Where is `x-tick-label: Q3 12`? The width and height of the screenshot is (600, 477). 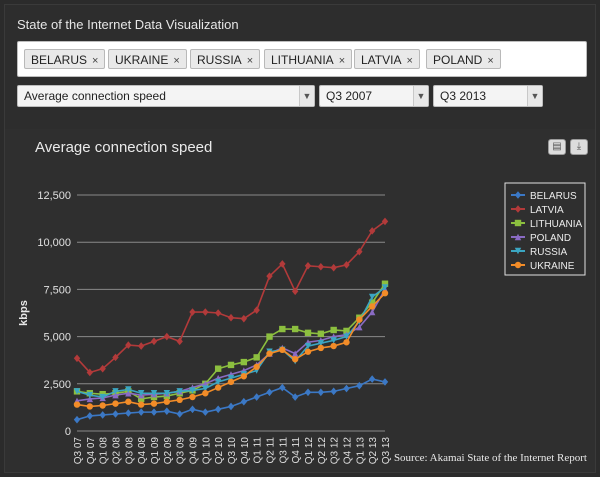 x-tick-label: Q3 12 is located at coordinates (335, 451).